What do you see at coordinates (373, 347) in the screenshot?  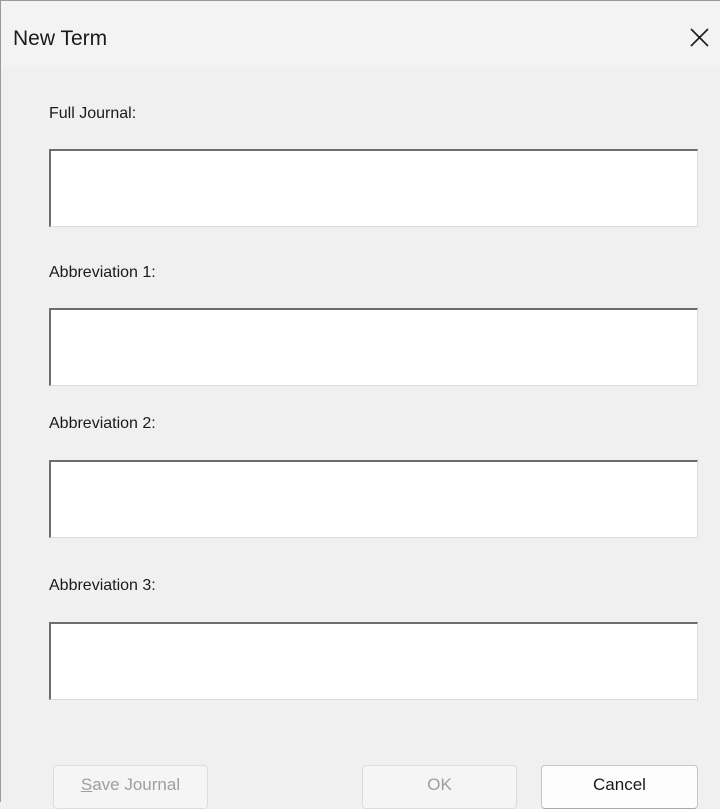 I see `abbreviation-1-field` at bounding box center [373, 347].